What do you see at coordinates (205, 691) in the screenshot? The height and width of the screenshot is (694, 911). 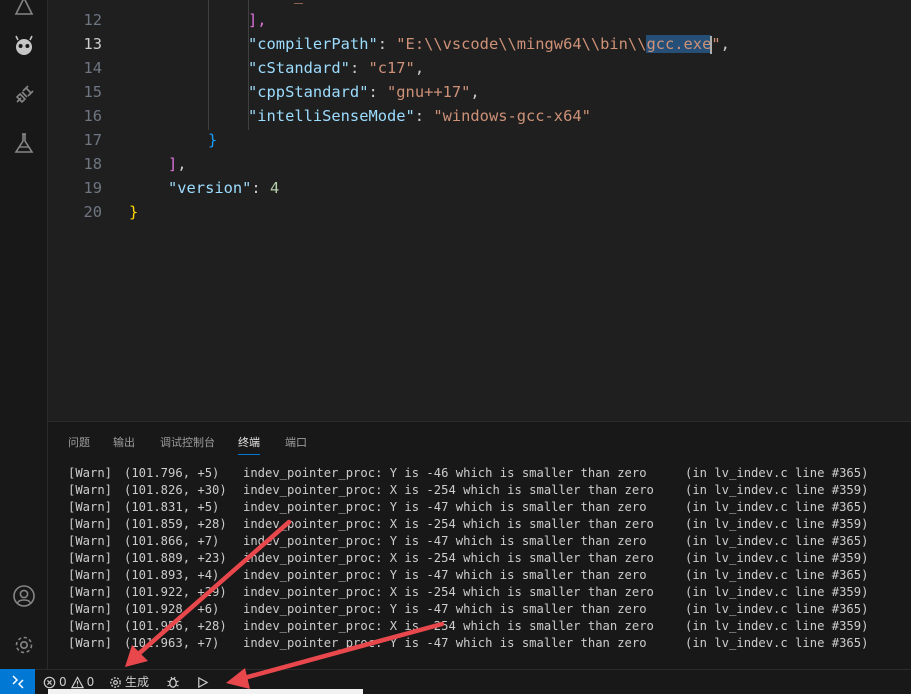 I see `bottom-edge-strip` at bounding box center [205, 691].